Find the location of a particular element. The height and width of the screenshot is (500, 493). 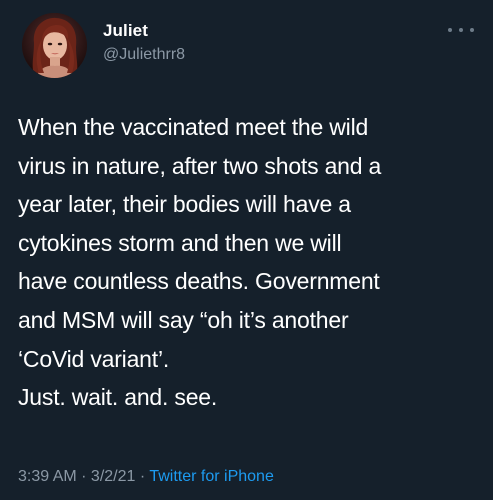

profile-photo-icon is located at coordinates (54, 45).